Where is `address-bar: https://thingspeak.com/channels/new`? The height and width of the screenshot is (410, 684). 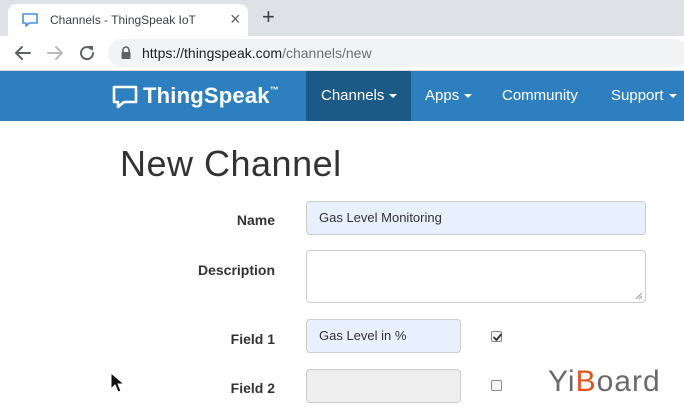
address-bar: https://thingspeak.com/channels/new is located at coordinates (396, 53).